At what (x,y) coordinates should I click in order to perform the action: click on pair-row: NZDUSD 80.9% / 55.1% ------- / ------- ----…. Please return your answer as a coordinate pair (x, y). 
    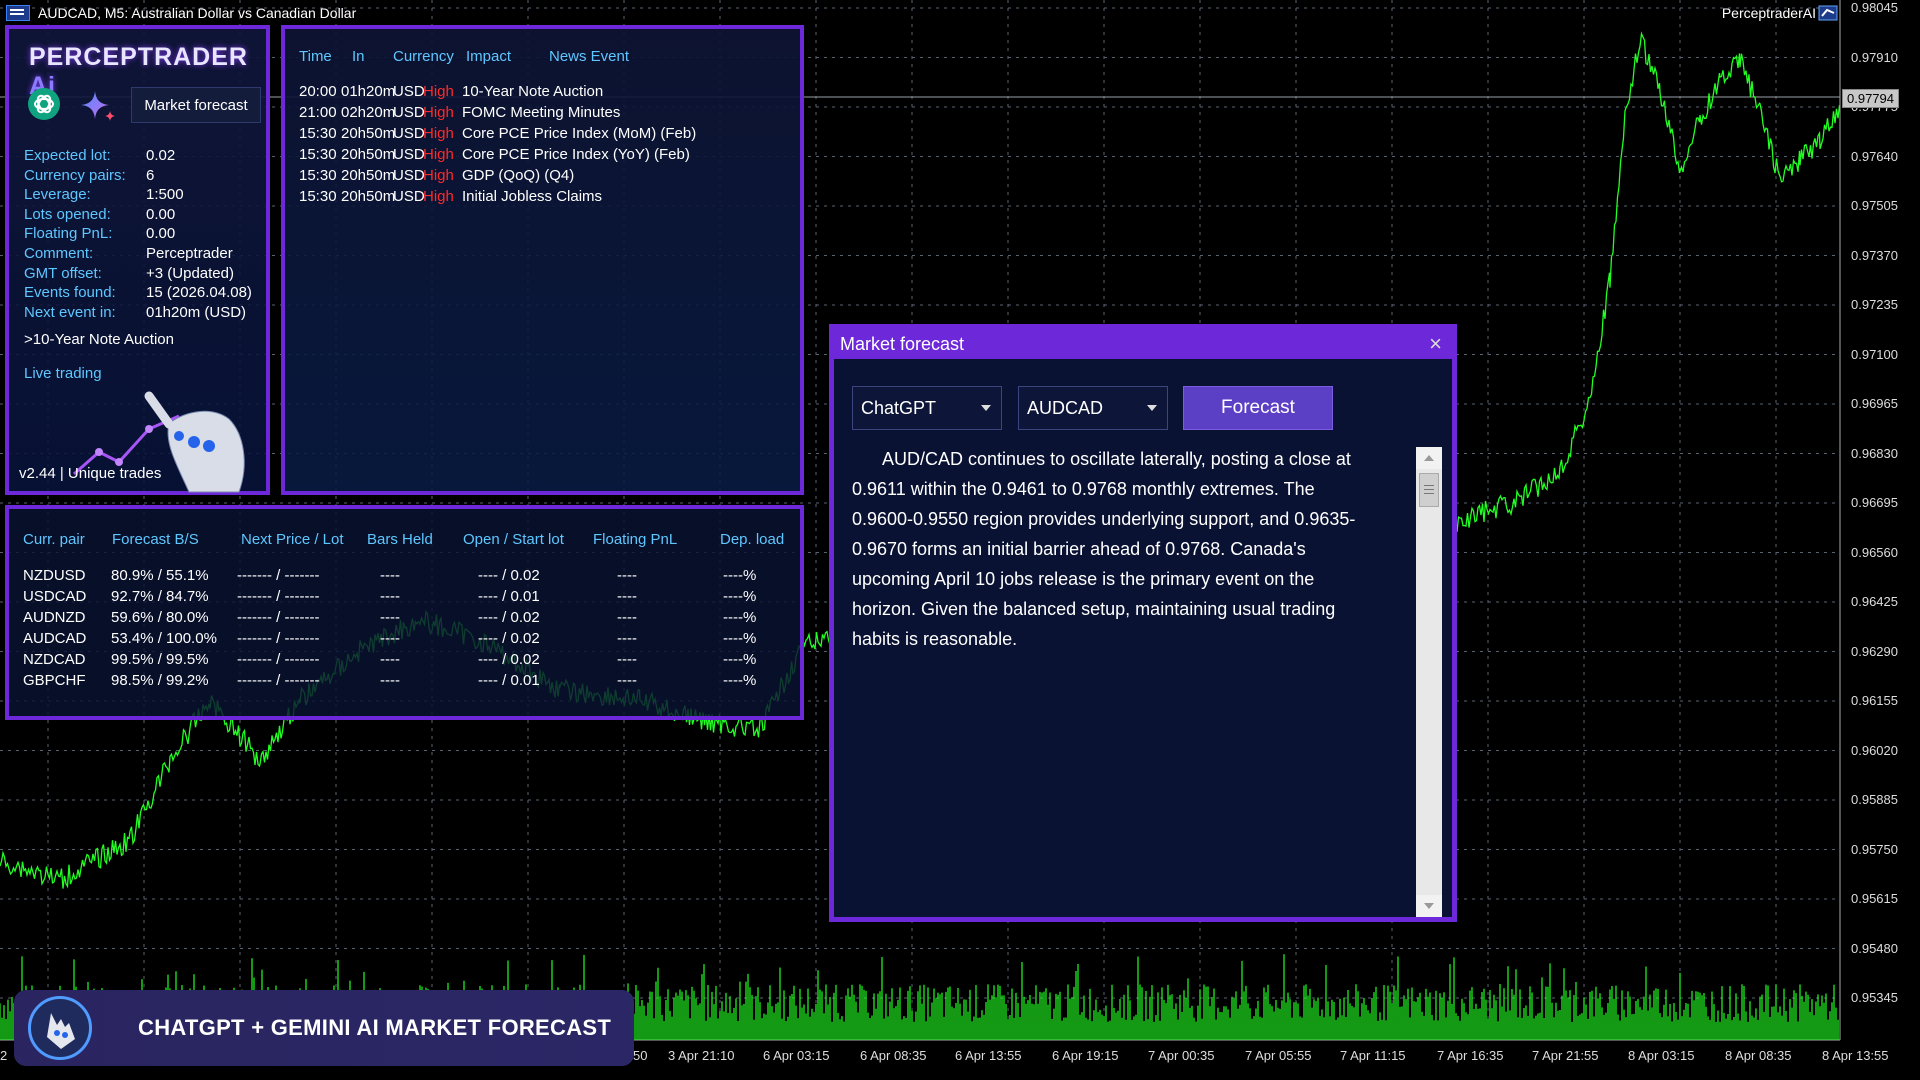
    Looking at the image, I should click on (413, 577).